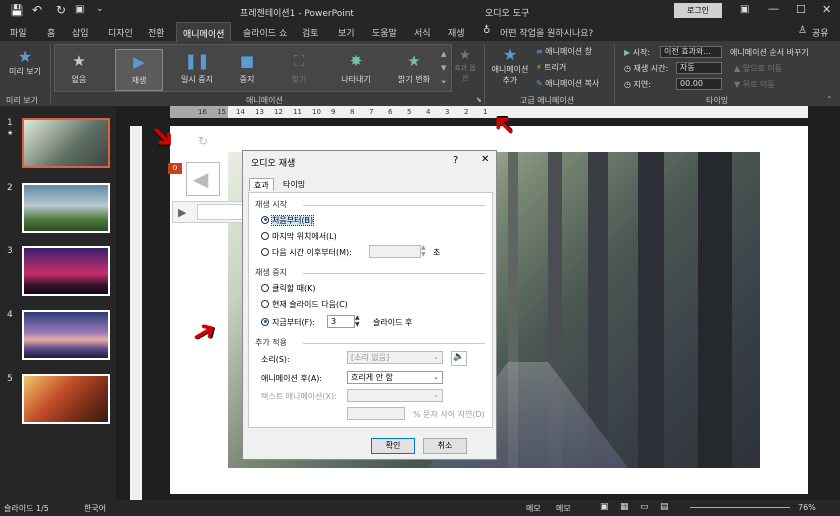 This screenshot has width=840, height=516. I want to click on radio-from-last-position: 마지막 위치에서(L), so click(299, 236).